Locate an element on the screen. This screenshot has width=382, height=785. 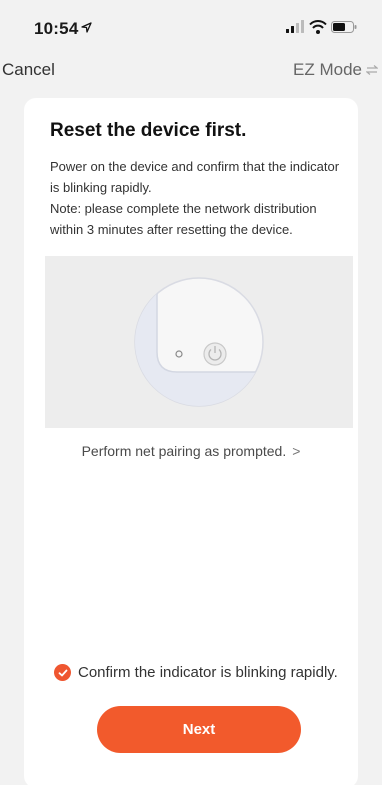
location-arrow-icon is located at coordinates (87, 28).